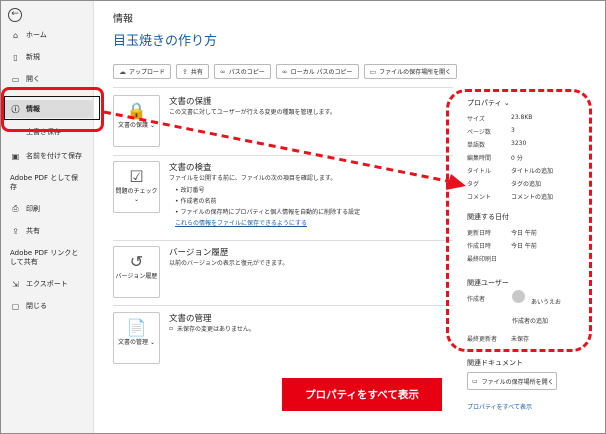 The height and width of the screenshot is (434, 606). I want to click on export-icon: ⇲, so click(15, 284).